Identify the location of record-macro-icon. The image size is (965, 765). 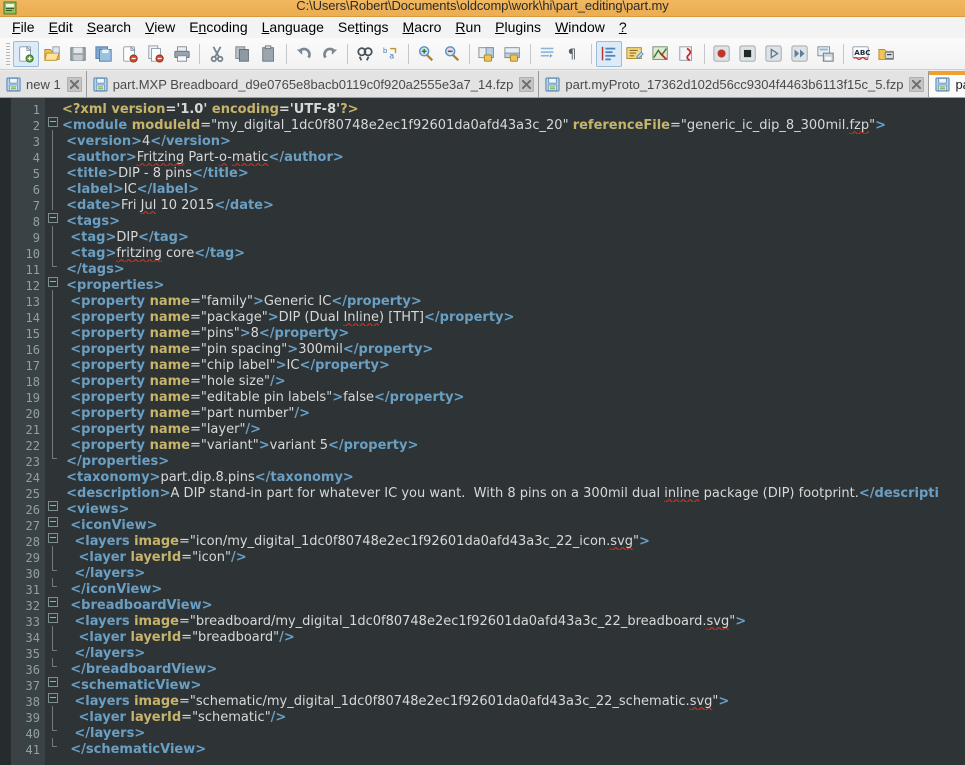
(722, 54).